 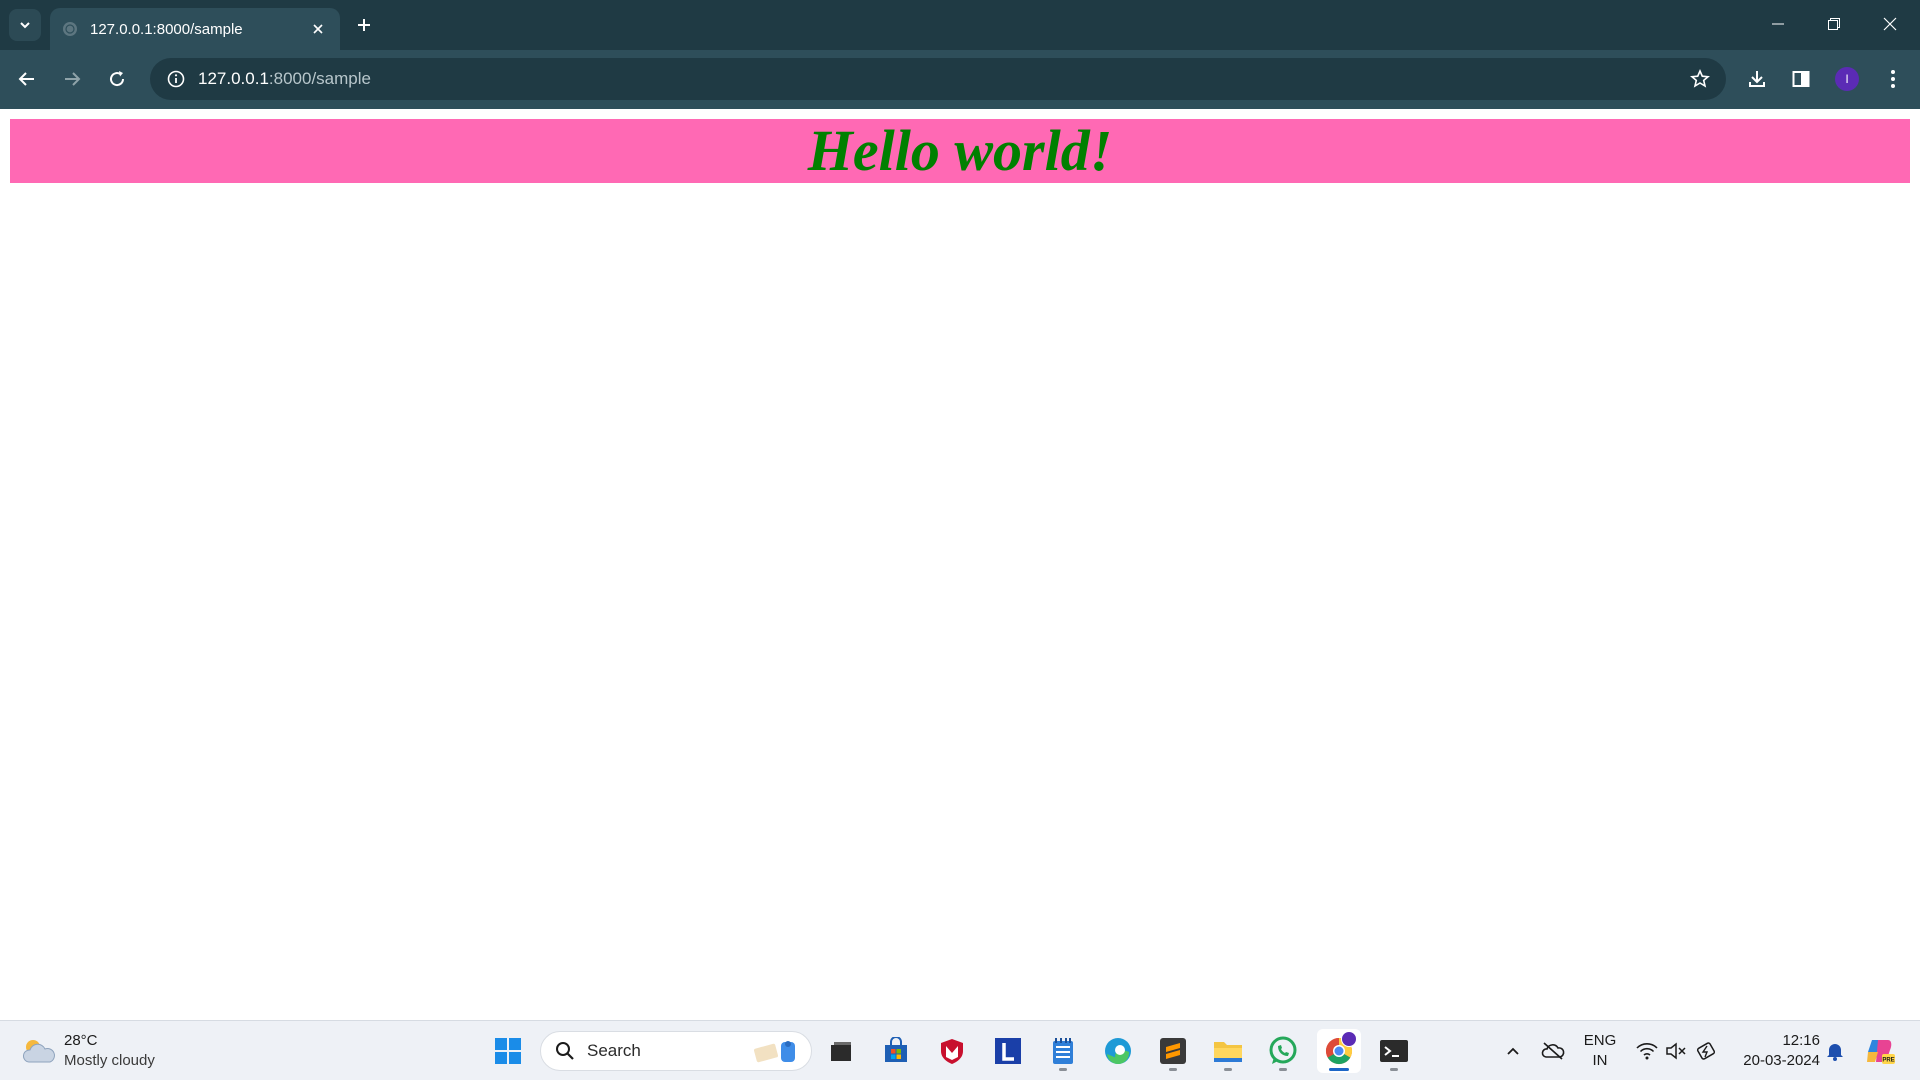 I want to click on tab-search-button, so click(x=25, y=25).